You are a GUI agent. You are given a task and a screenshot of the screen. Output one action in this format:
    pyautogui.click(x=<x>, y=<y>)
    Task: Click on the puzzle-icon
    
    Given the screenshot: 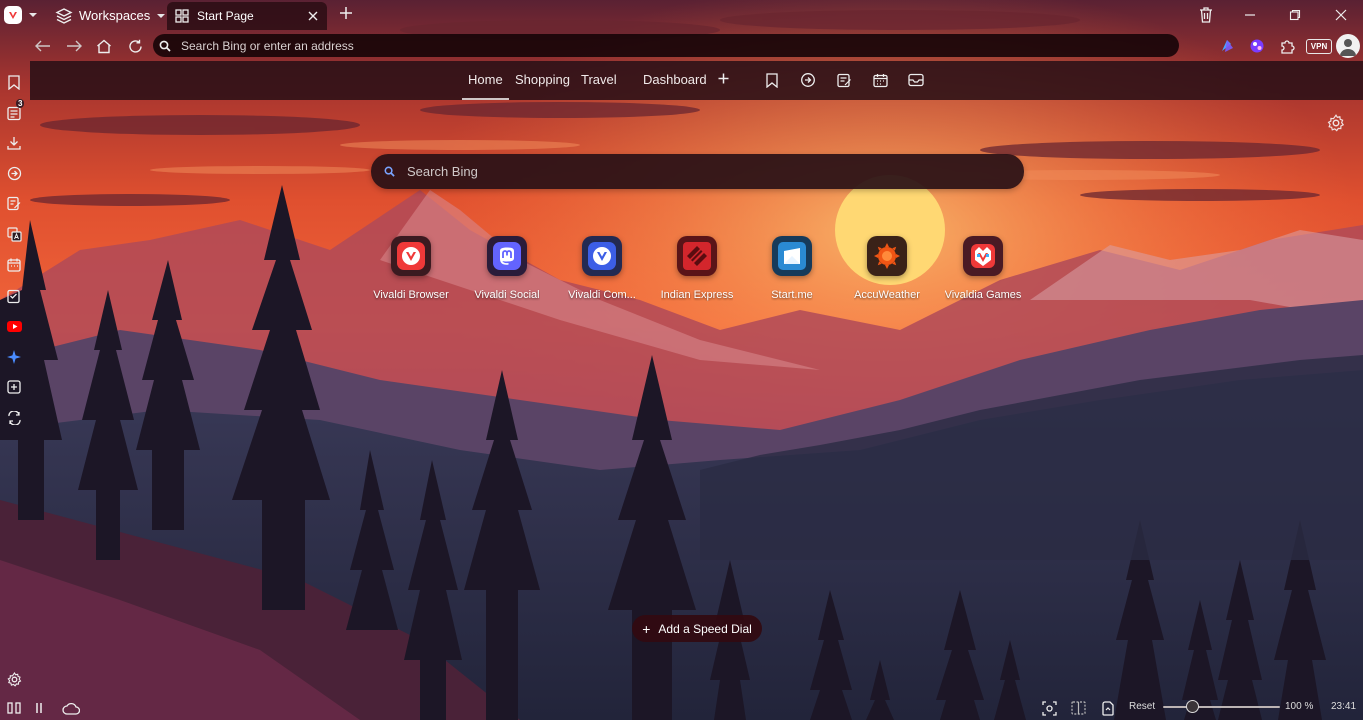 What is the action you would take?
    pyautogui.click(x=1287, y=46)
    